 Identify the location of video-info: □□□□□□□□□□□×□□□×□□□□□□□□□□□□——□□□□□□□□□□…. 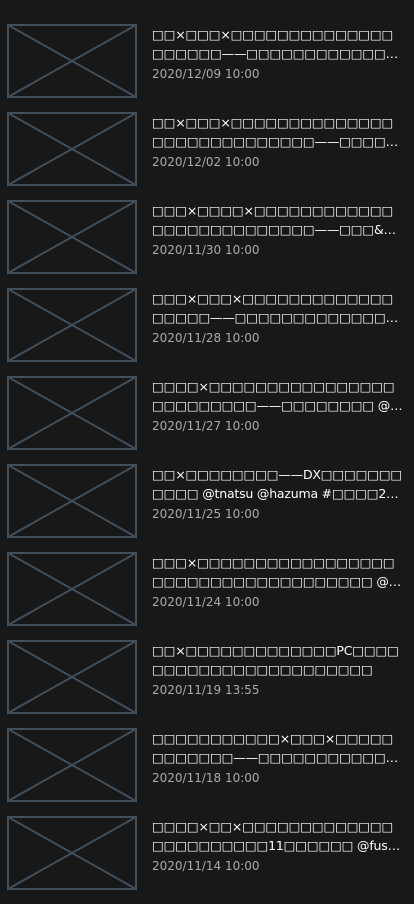
(278, 757).